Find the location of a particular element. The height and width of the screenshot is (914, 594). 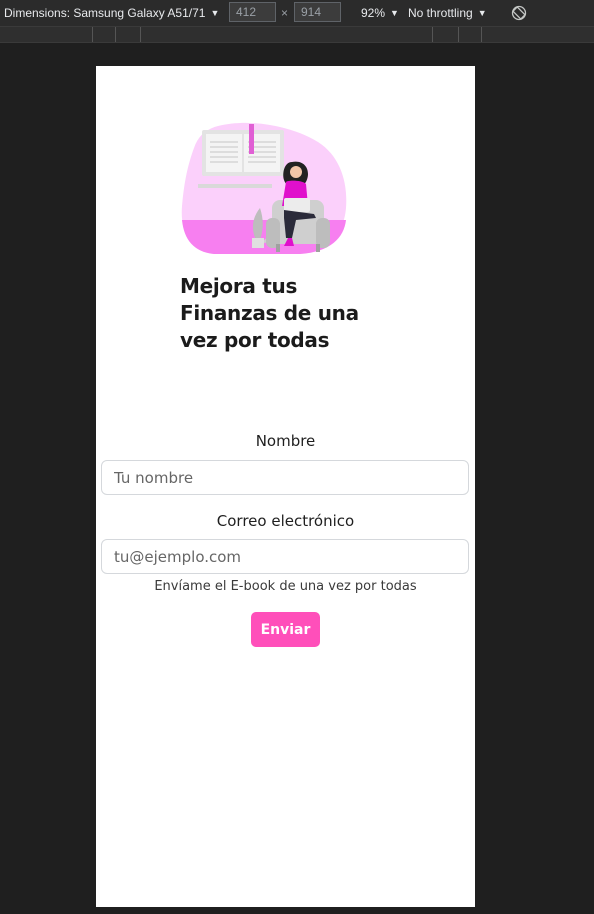

consent-text: Envíame el E-book de una vez por todas is located at coordinates (285, 586).